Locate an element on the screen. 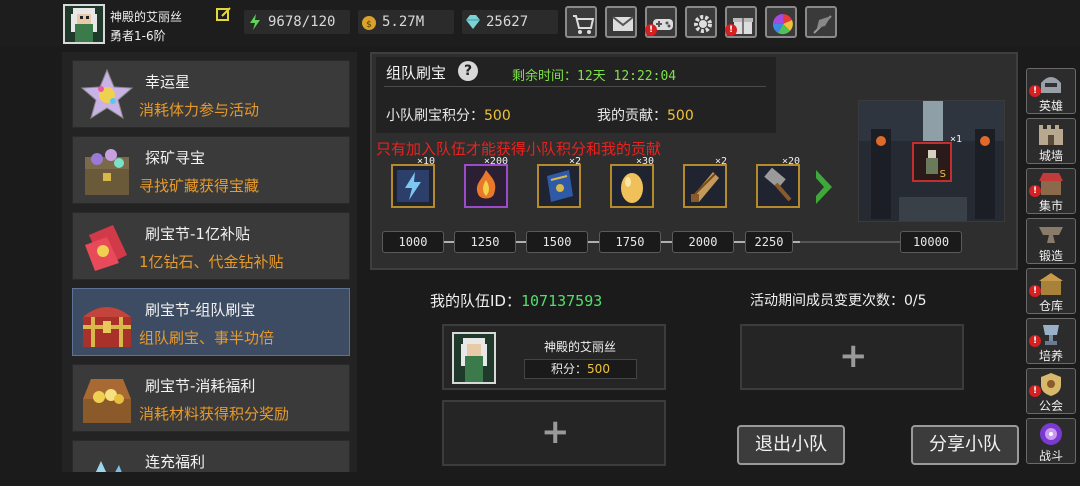  reward-slot: ×10 is located at coordinates (413, 182).